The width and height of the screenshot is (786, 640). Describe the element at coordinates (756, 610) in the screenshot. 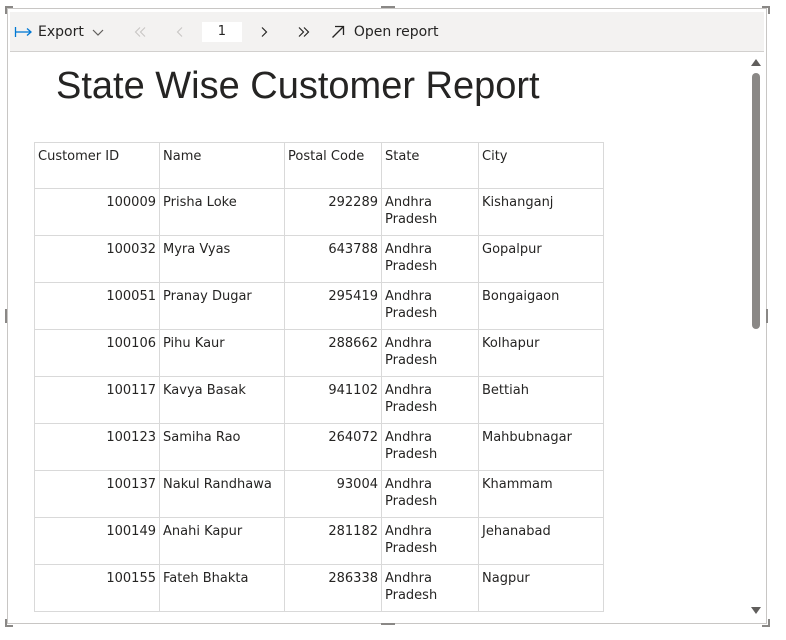

I see `scroll-down-arrow-icon` at that location.